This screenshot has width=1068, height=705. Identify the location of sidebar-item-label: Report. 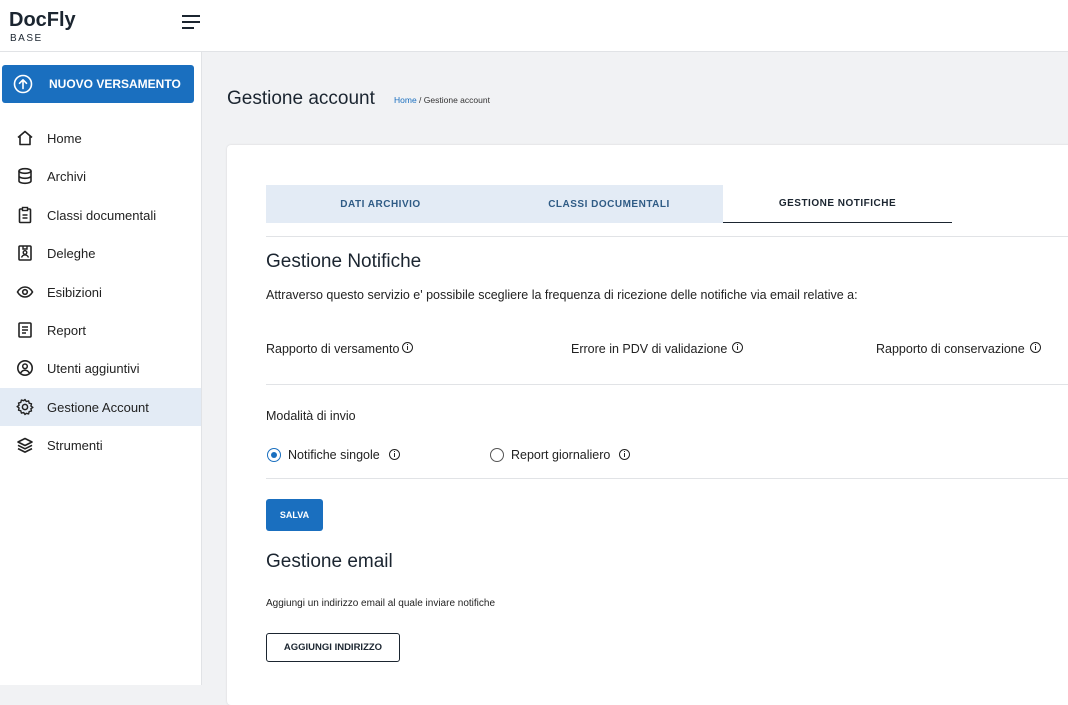
(67, 330).